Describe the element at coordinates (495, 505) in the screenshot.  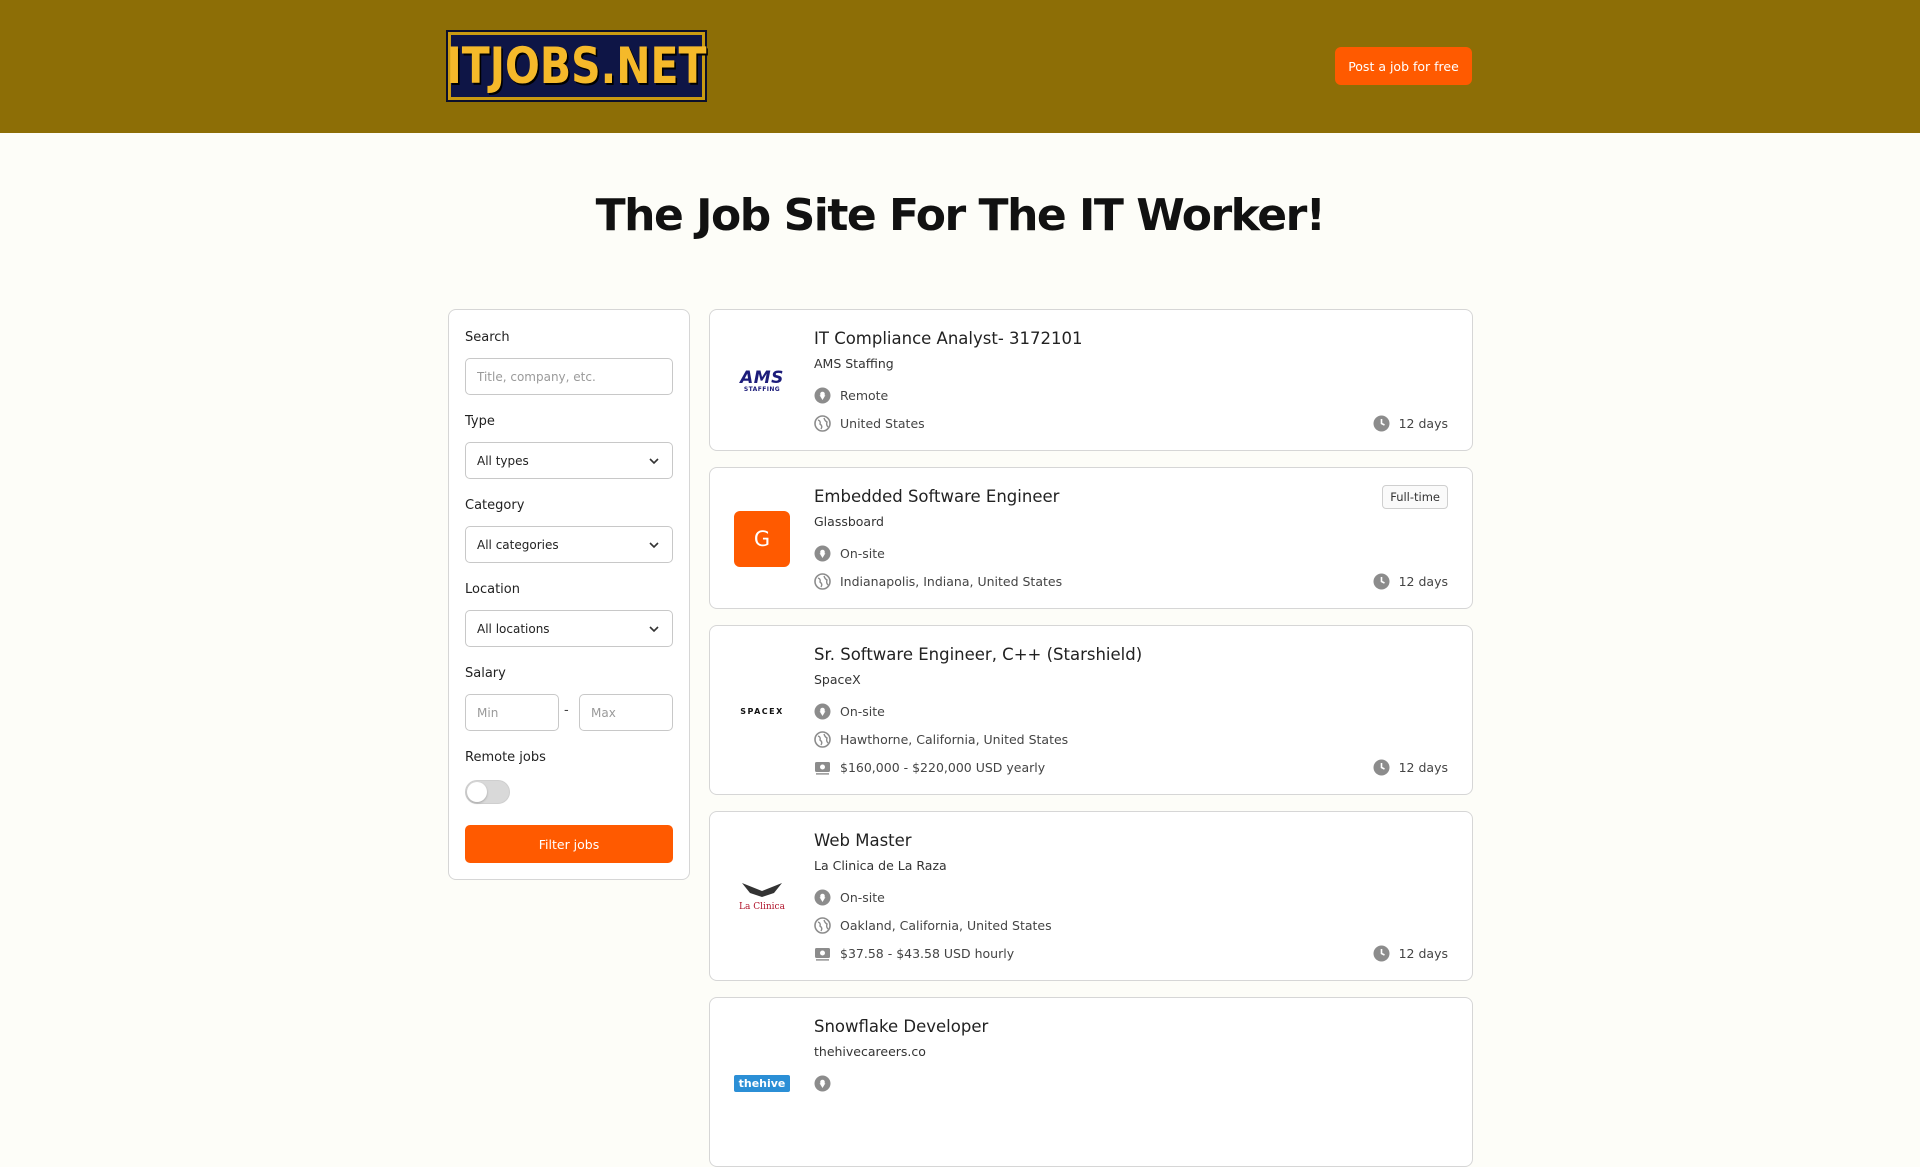
I see `category-label: Category` at that location.